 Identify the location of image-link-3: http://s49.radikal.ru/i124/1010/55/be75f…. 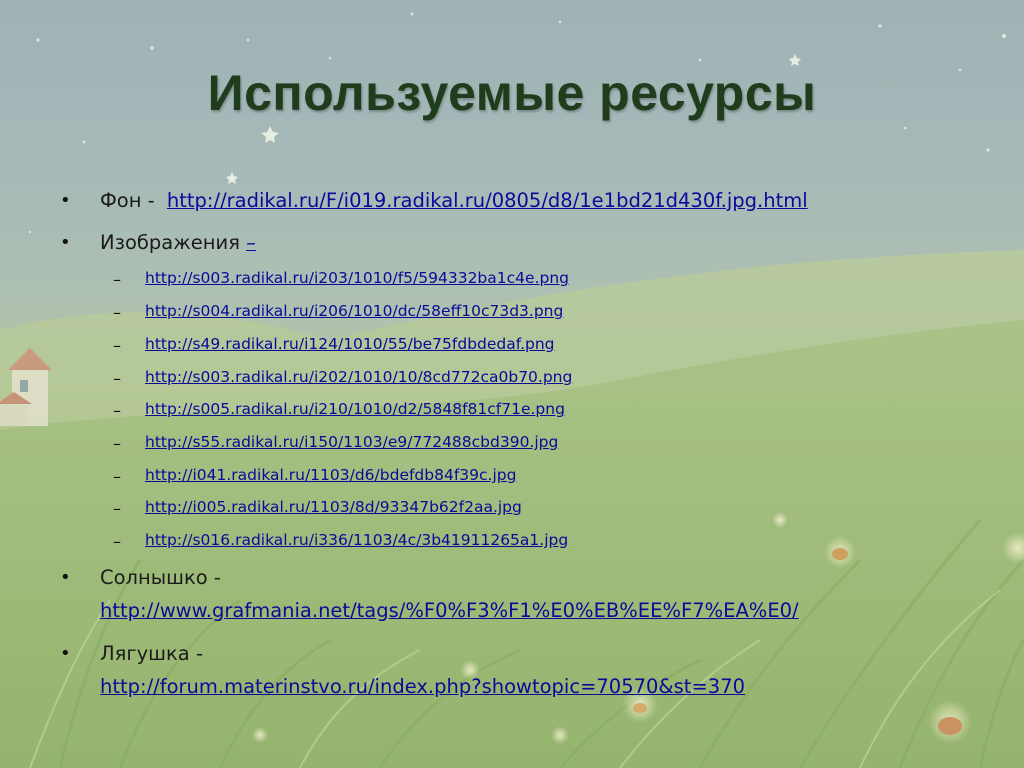
(350, 344).